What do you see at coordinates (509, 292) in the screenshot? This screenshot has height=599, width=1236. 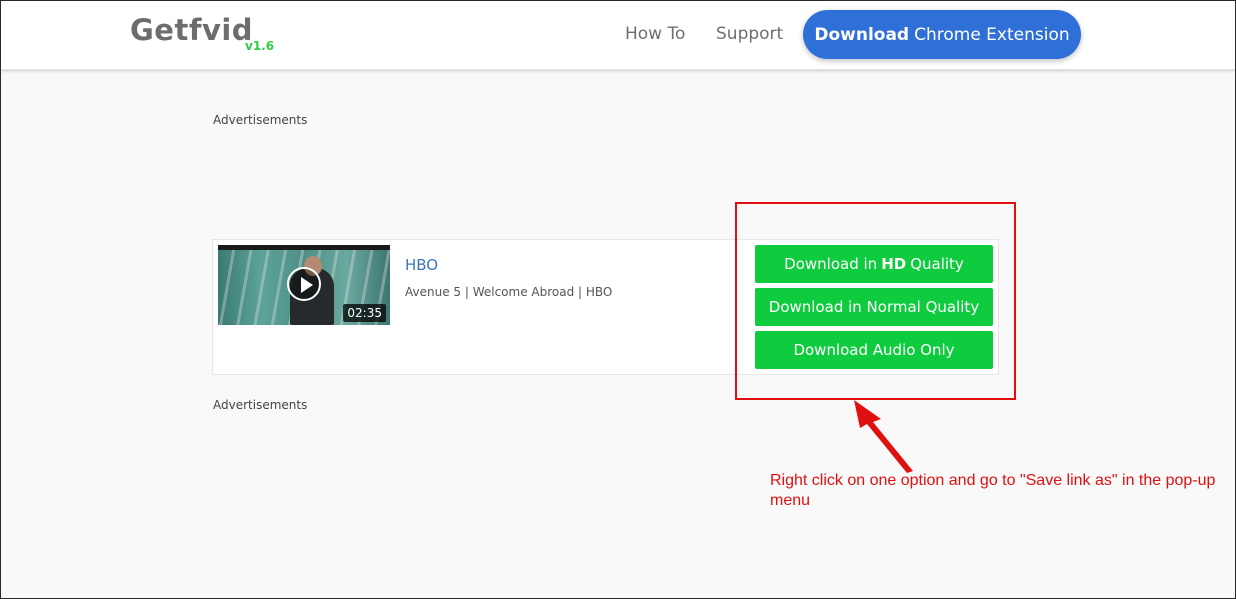 I see `video-description: Avenue 5 | Welcome Abroad | HBO` at bounding box center [509, 292].